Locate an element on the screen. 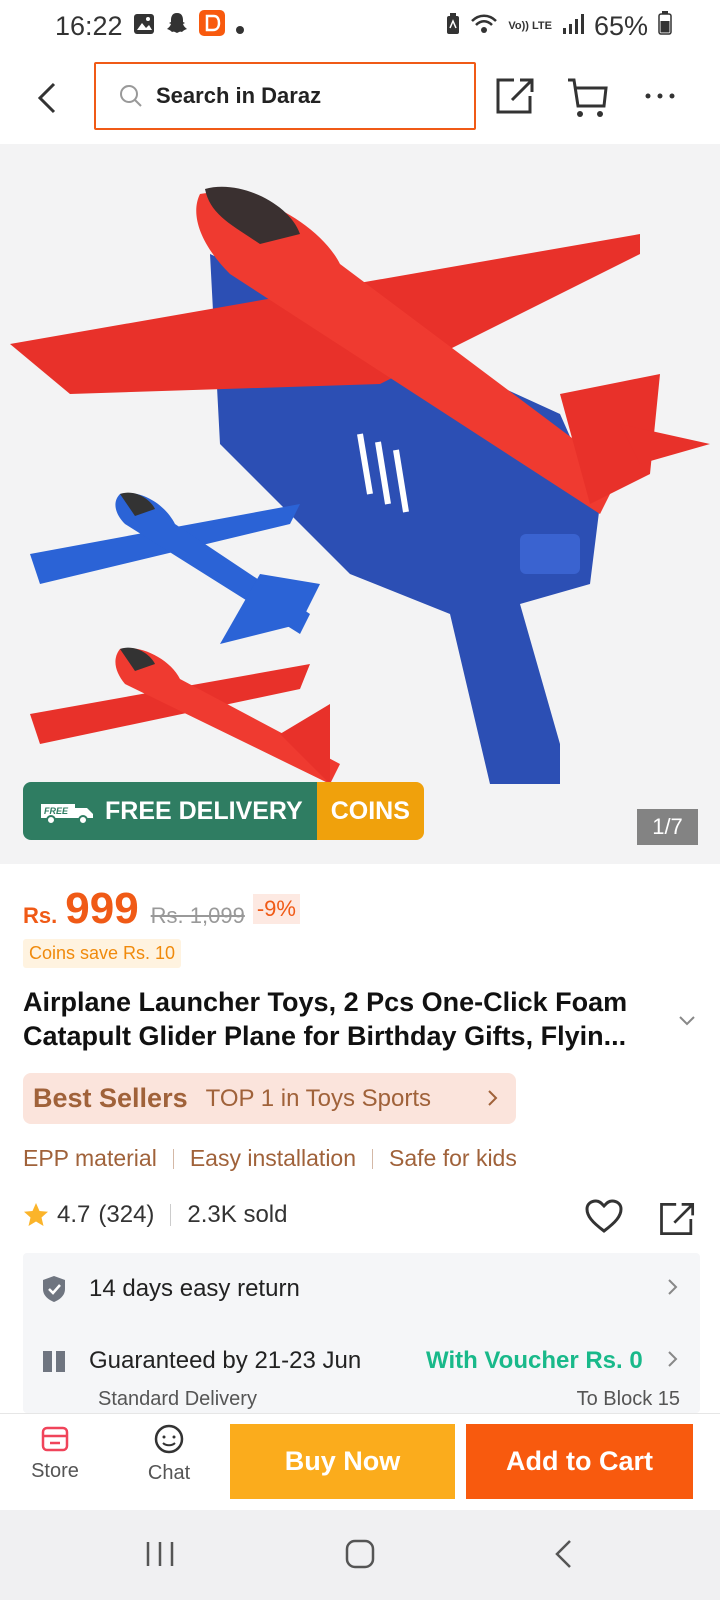  chat-icon is located at coordinates (169, 1439).